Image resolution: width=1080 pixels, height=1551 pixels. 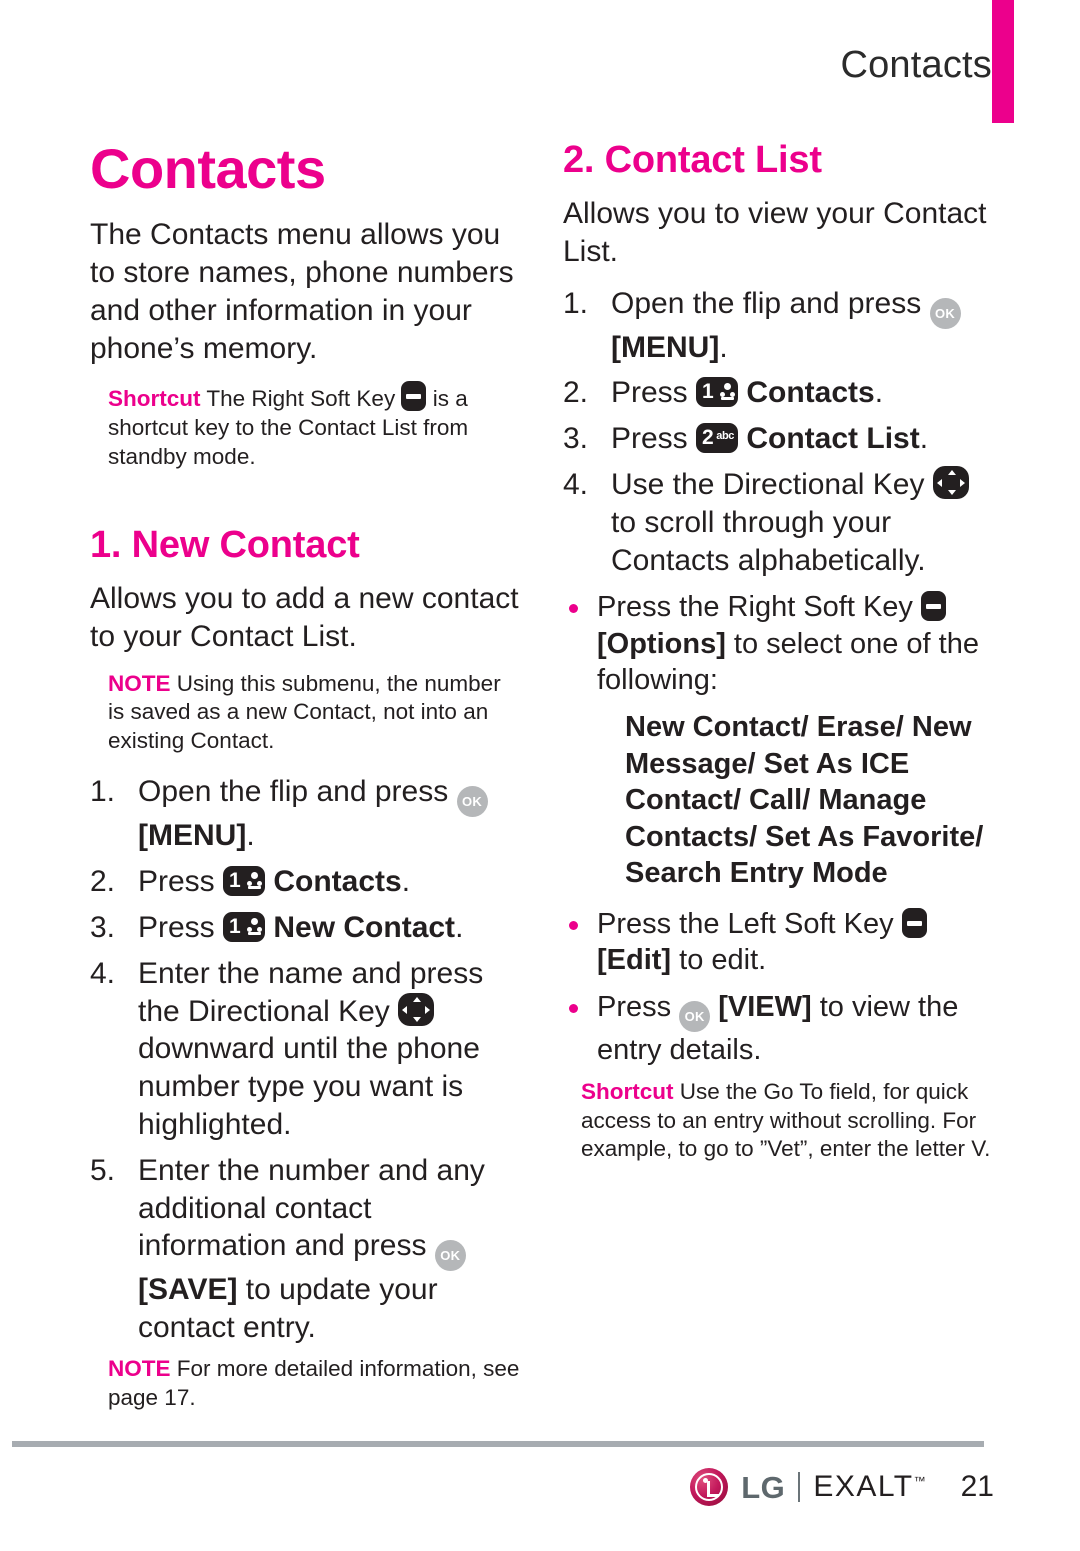 I want to click on footer-divider, so click(x=498, y=1444).